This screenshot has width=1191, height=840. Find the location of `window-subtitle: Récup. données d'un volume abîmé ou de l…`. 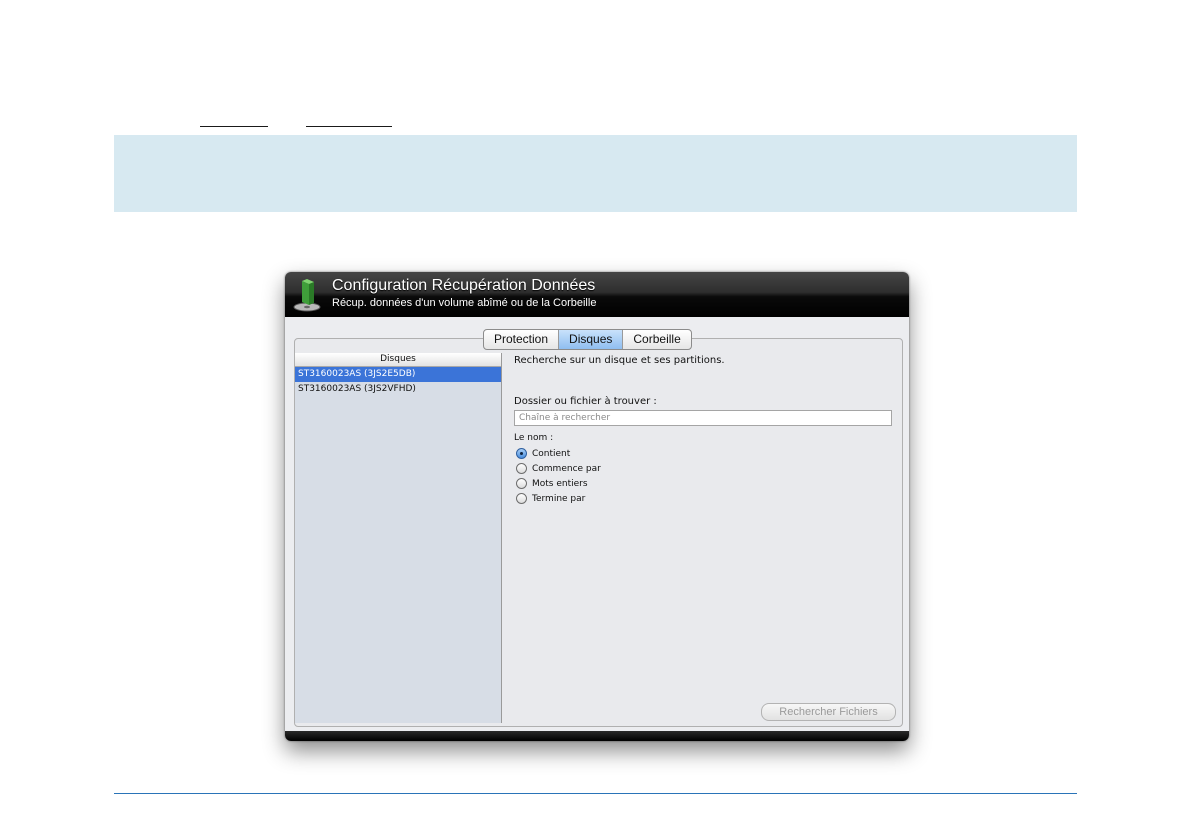

window-subtitle: Récup. données d'un volume abîmé ou de l… is located at coordinates (464, 303).